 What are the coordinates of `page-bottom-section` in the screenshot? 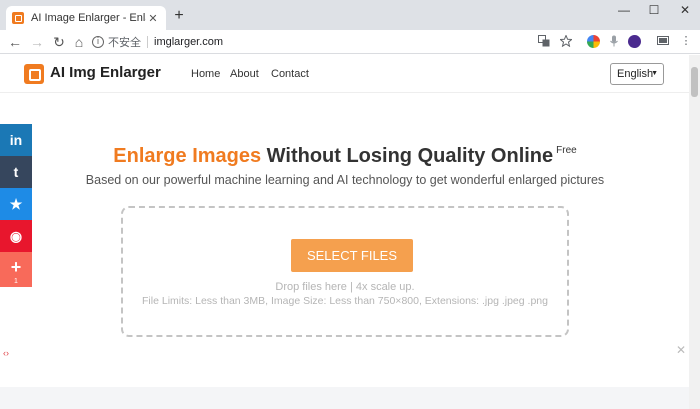 It's located at (344, 398).